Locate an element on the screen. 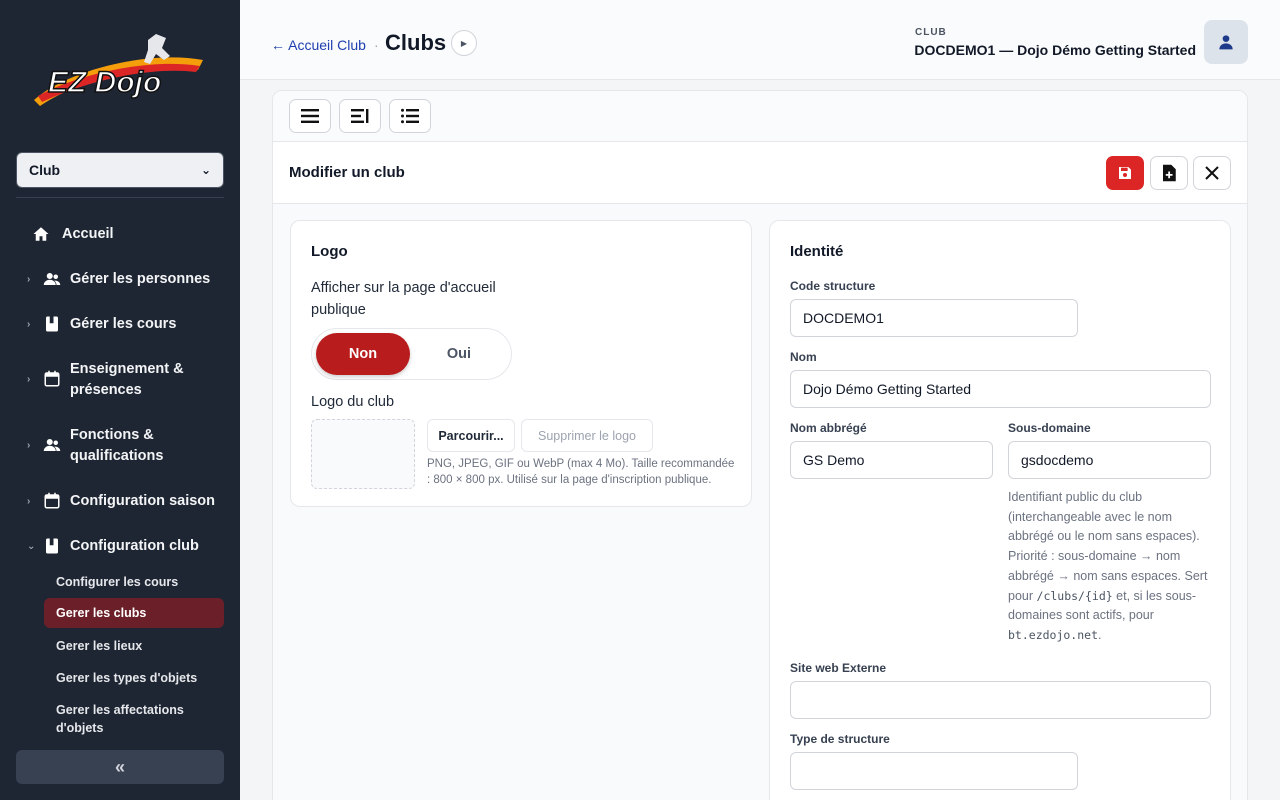  sidebar-item-label: Gérer les cours is located at coordinates (123, 324).